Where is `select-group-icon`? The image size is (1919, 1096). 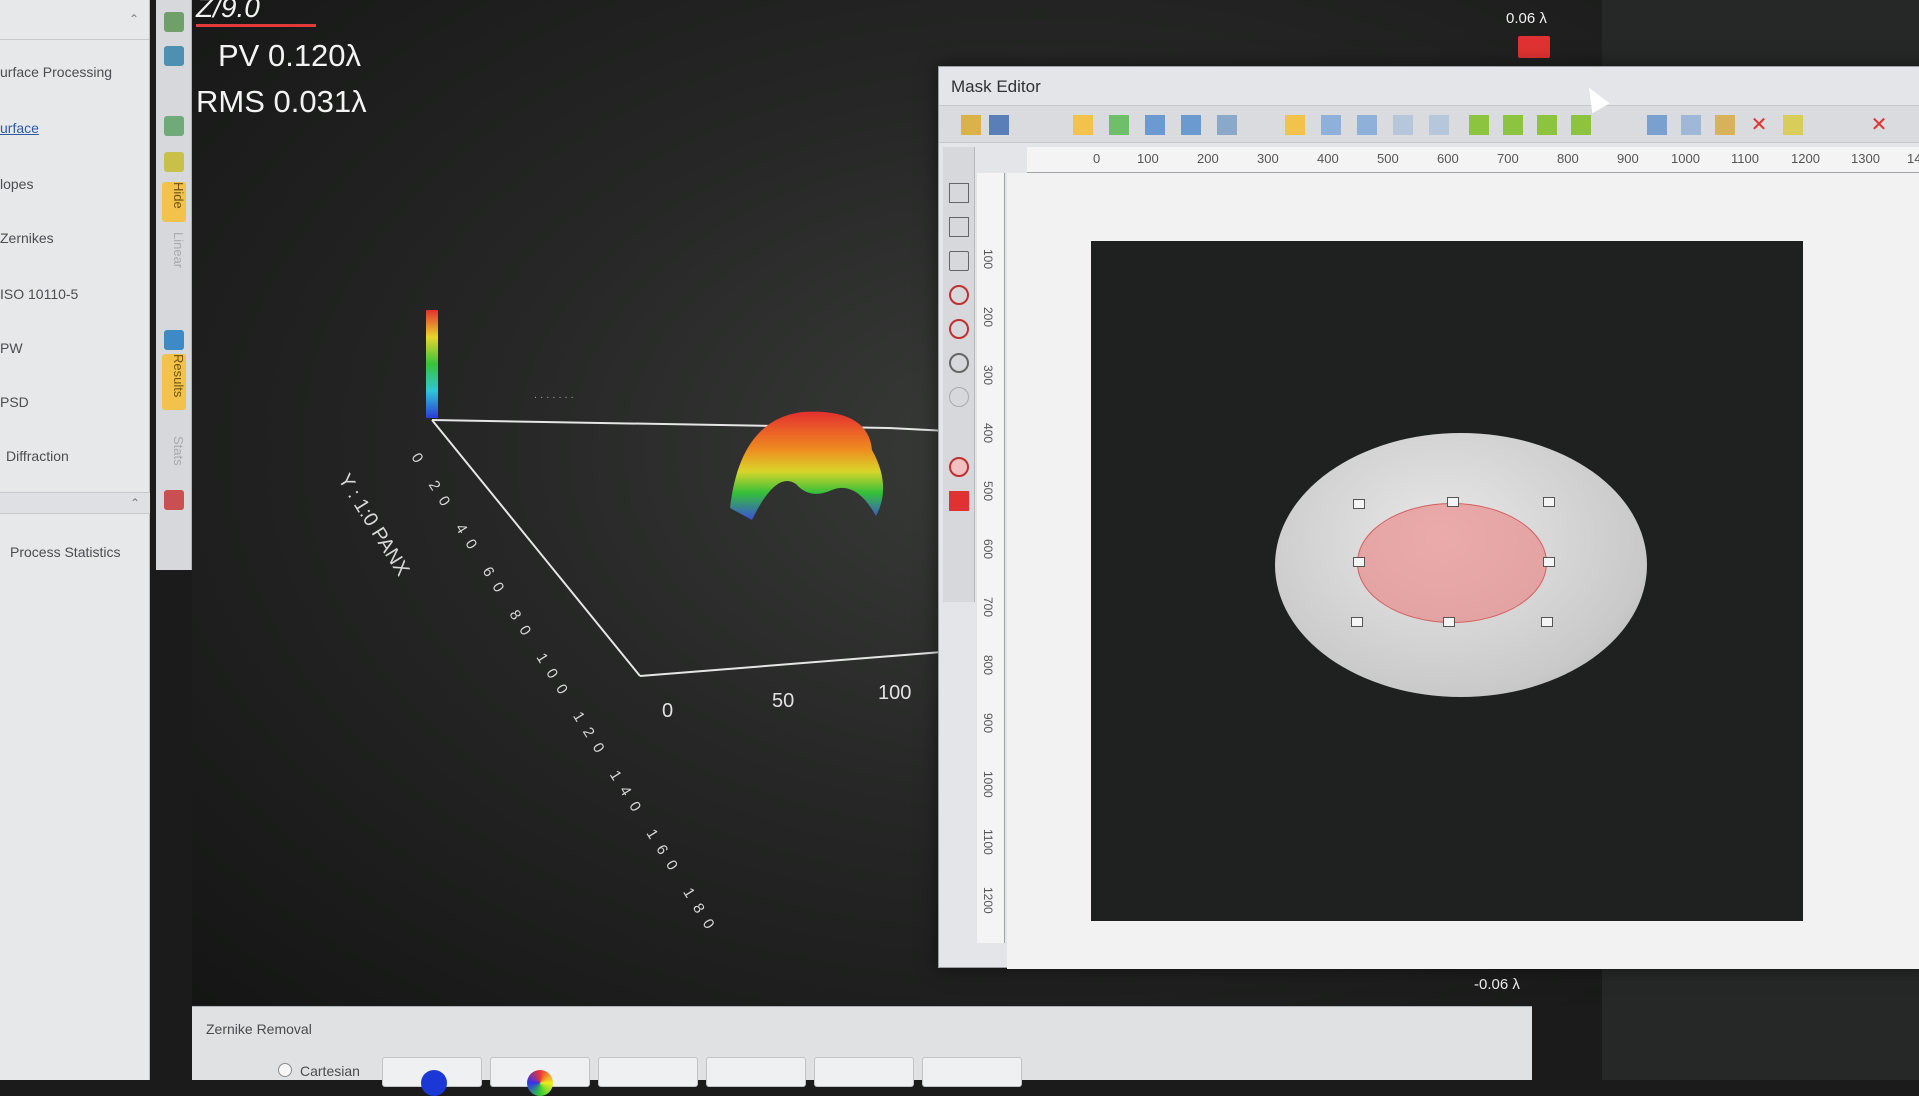
select-group-icon is located at coordinates (1191, 125).